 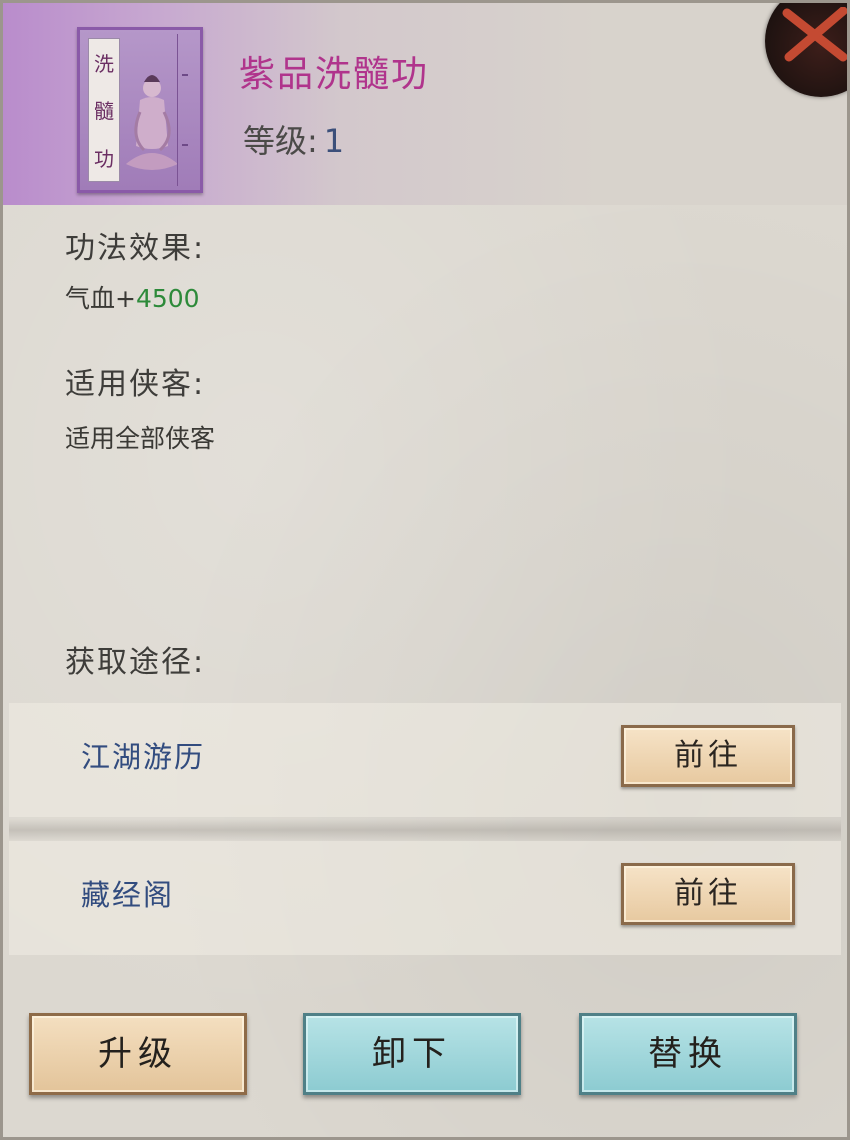 What do you see at coordinates (688, 1054) in the screenshot?
I see `replace-button: 替换` at bounding box center [688, 1054].